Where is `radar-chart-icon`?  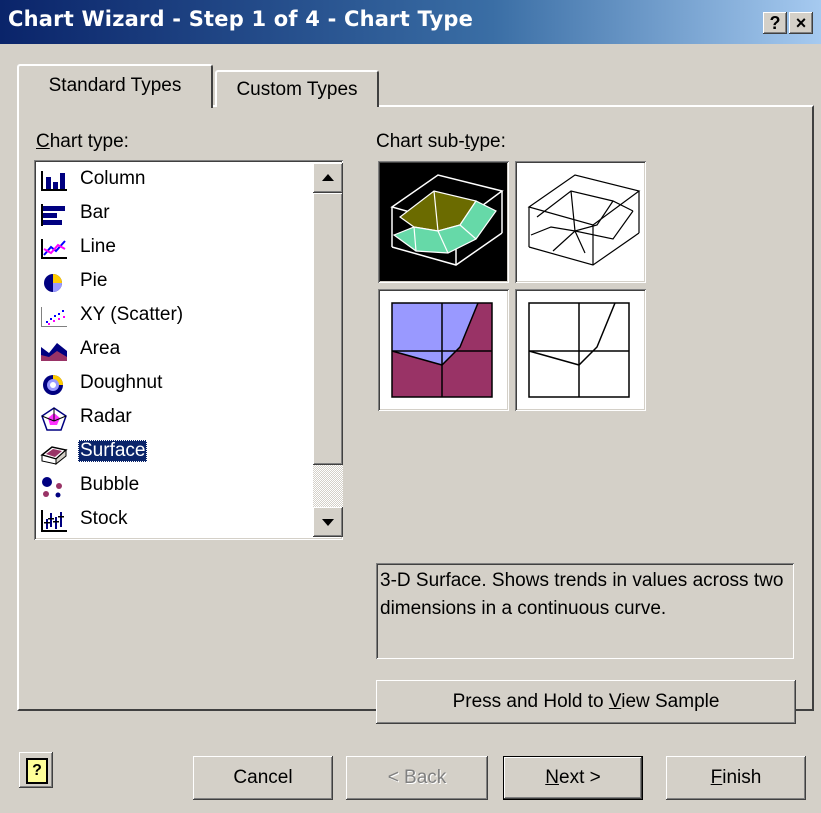 radar-chart-icon is located at coordinates (54, 419).